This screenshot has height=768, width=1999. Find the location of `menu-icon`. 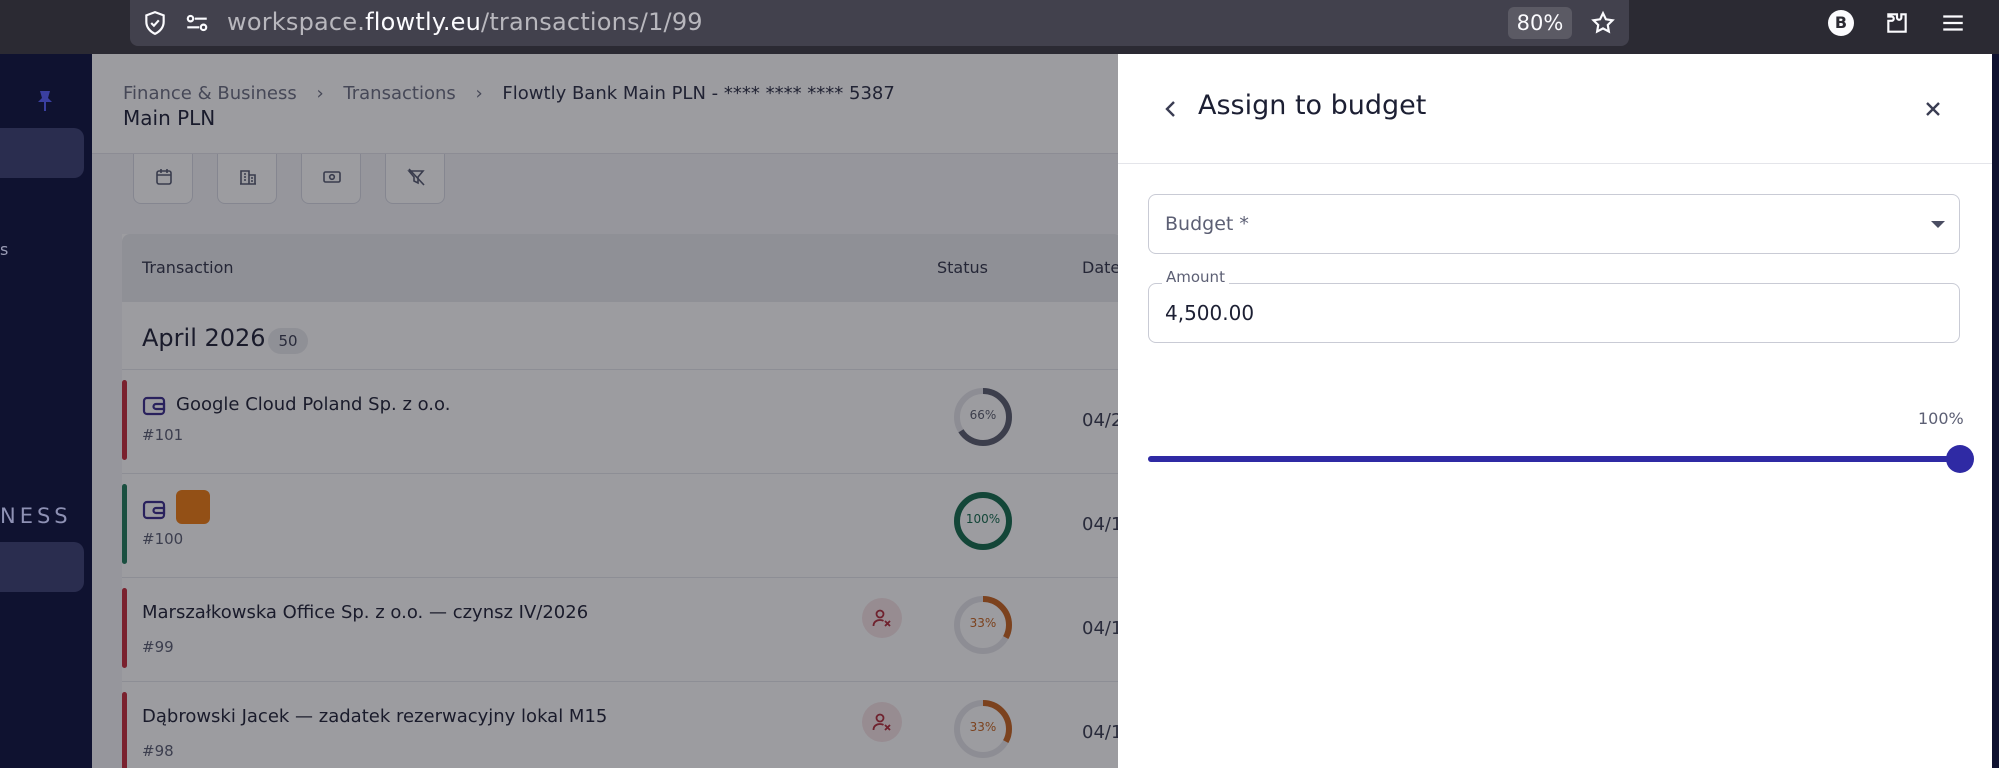

menu-icon is located at coordinates (1953, 23).